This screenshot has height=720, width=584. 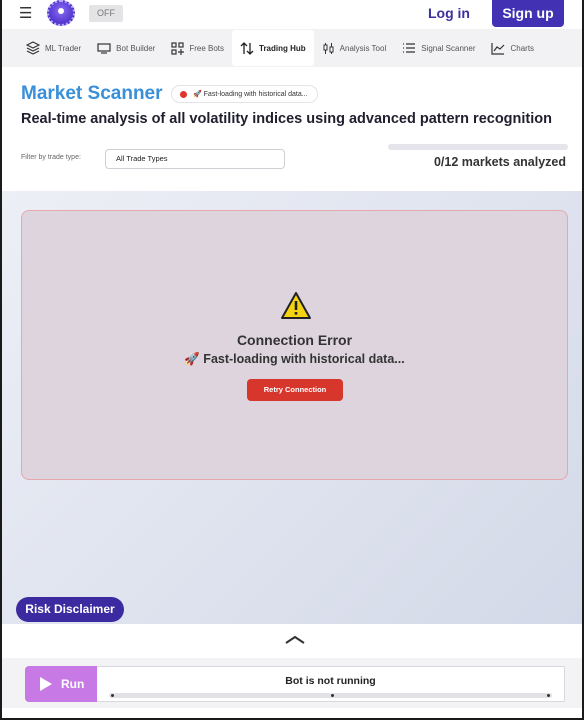 I want to click on run-button-label: Run, so click(x=73, y=684).